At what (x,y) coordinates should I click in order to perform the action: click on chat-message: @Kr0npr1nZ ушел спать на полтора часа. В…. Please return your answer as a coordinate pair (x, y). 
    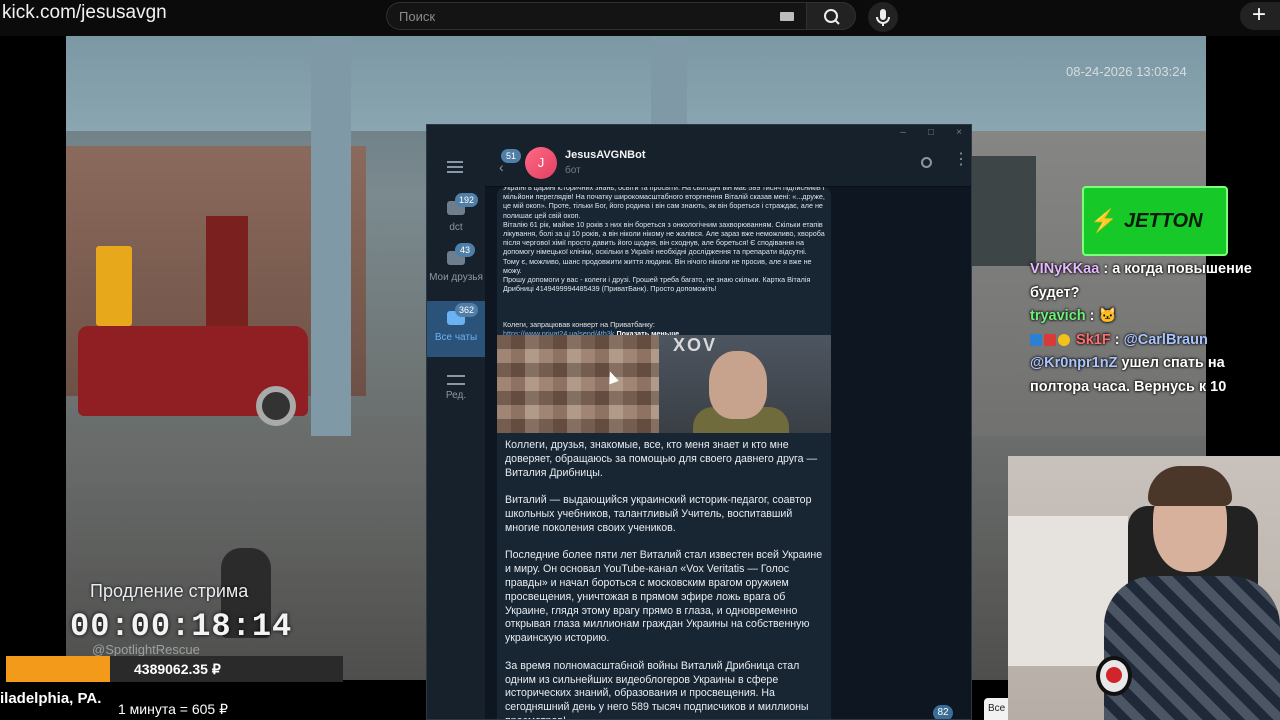
    Looking at the image, I should click on (1155, 375).